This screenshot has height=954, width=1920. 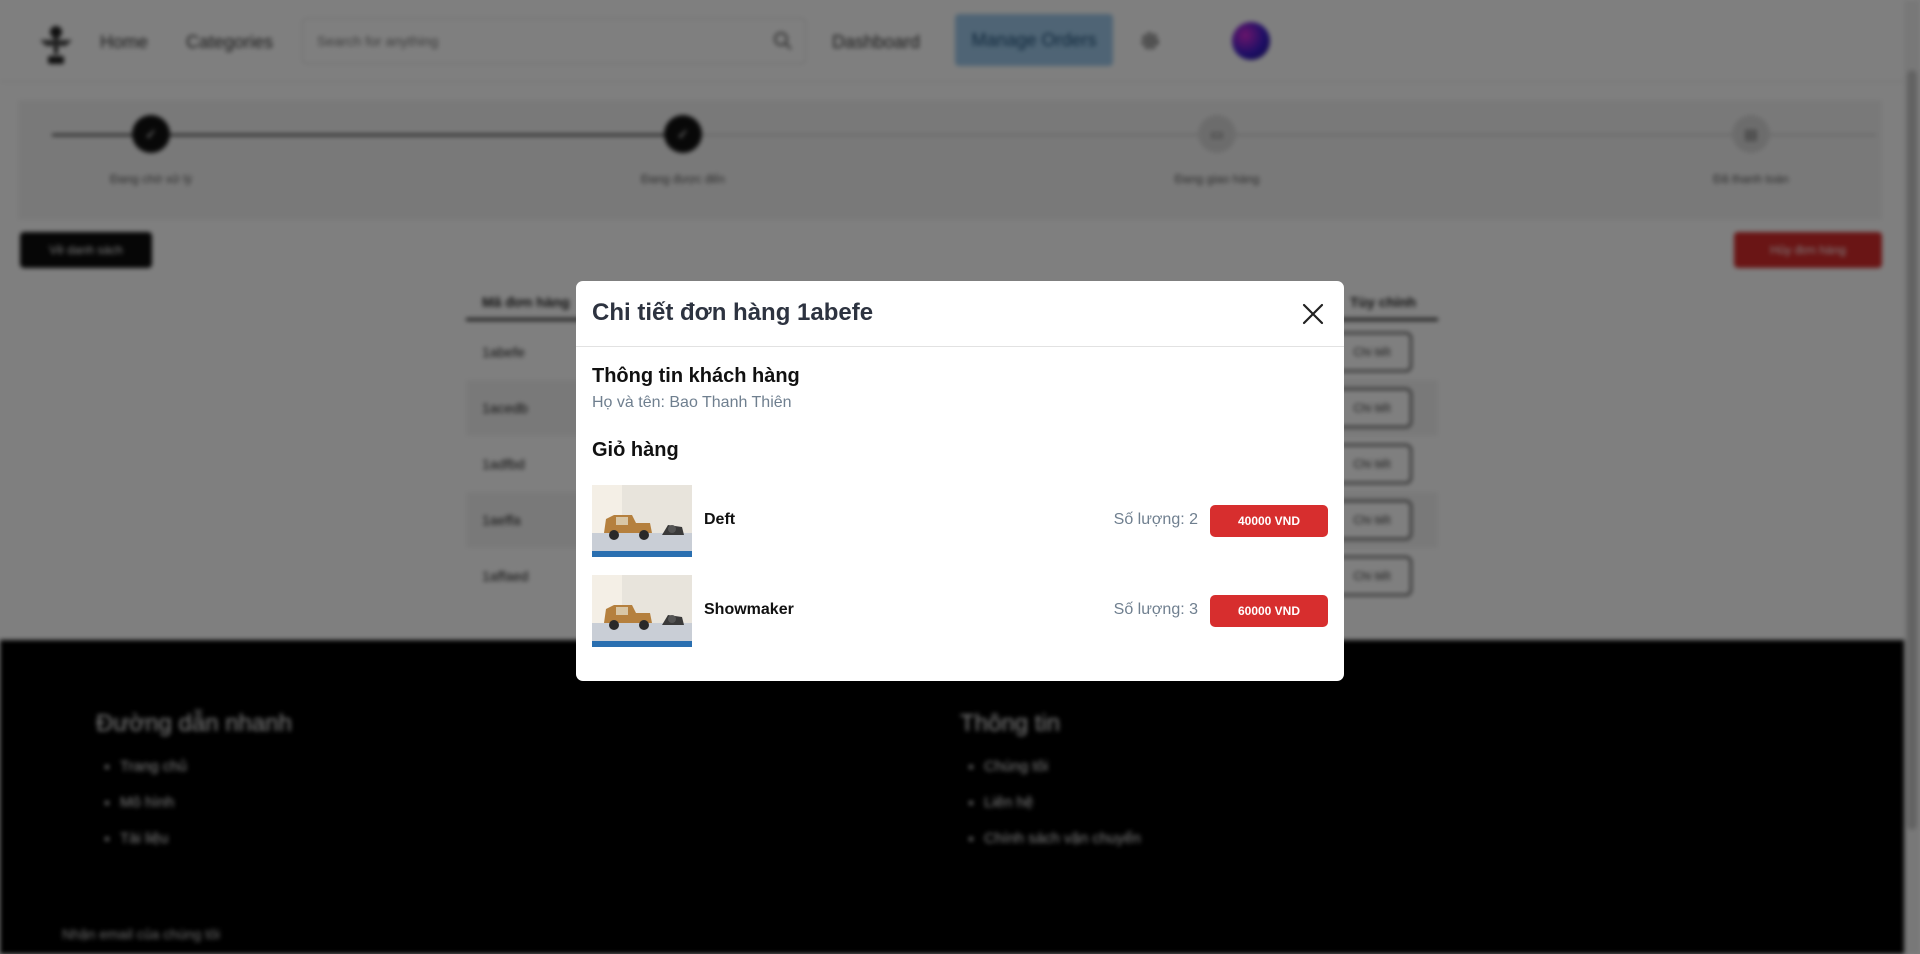 I want to click on cart-item-price-button: 60000 VND, so click(x=1269, y=611).